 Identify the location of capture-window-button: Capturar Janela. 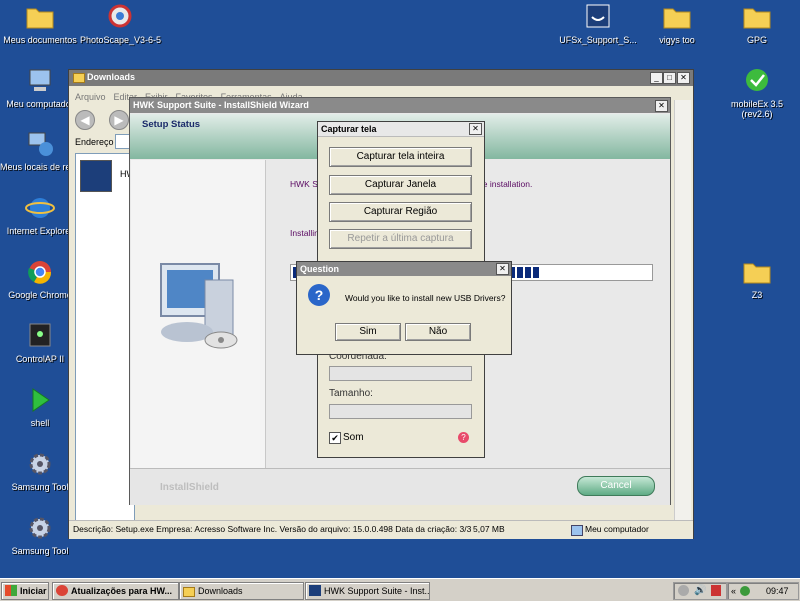
(400, 185).